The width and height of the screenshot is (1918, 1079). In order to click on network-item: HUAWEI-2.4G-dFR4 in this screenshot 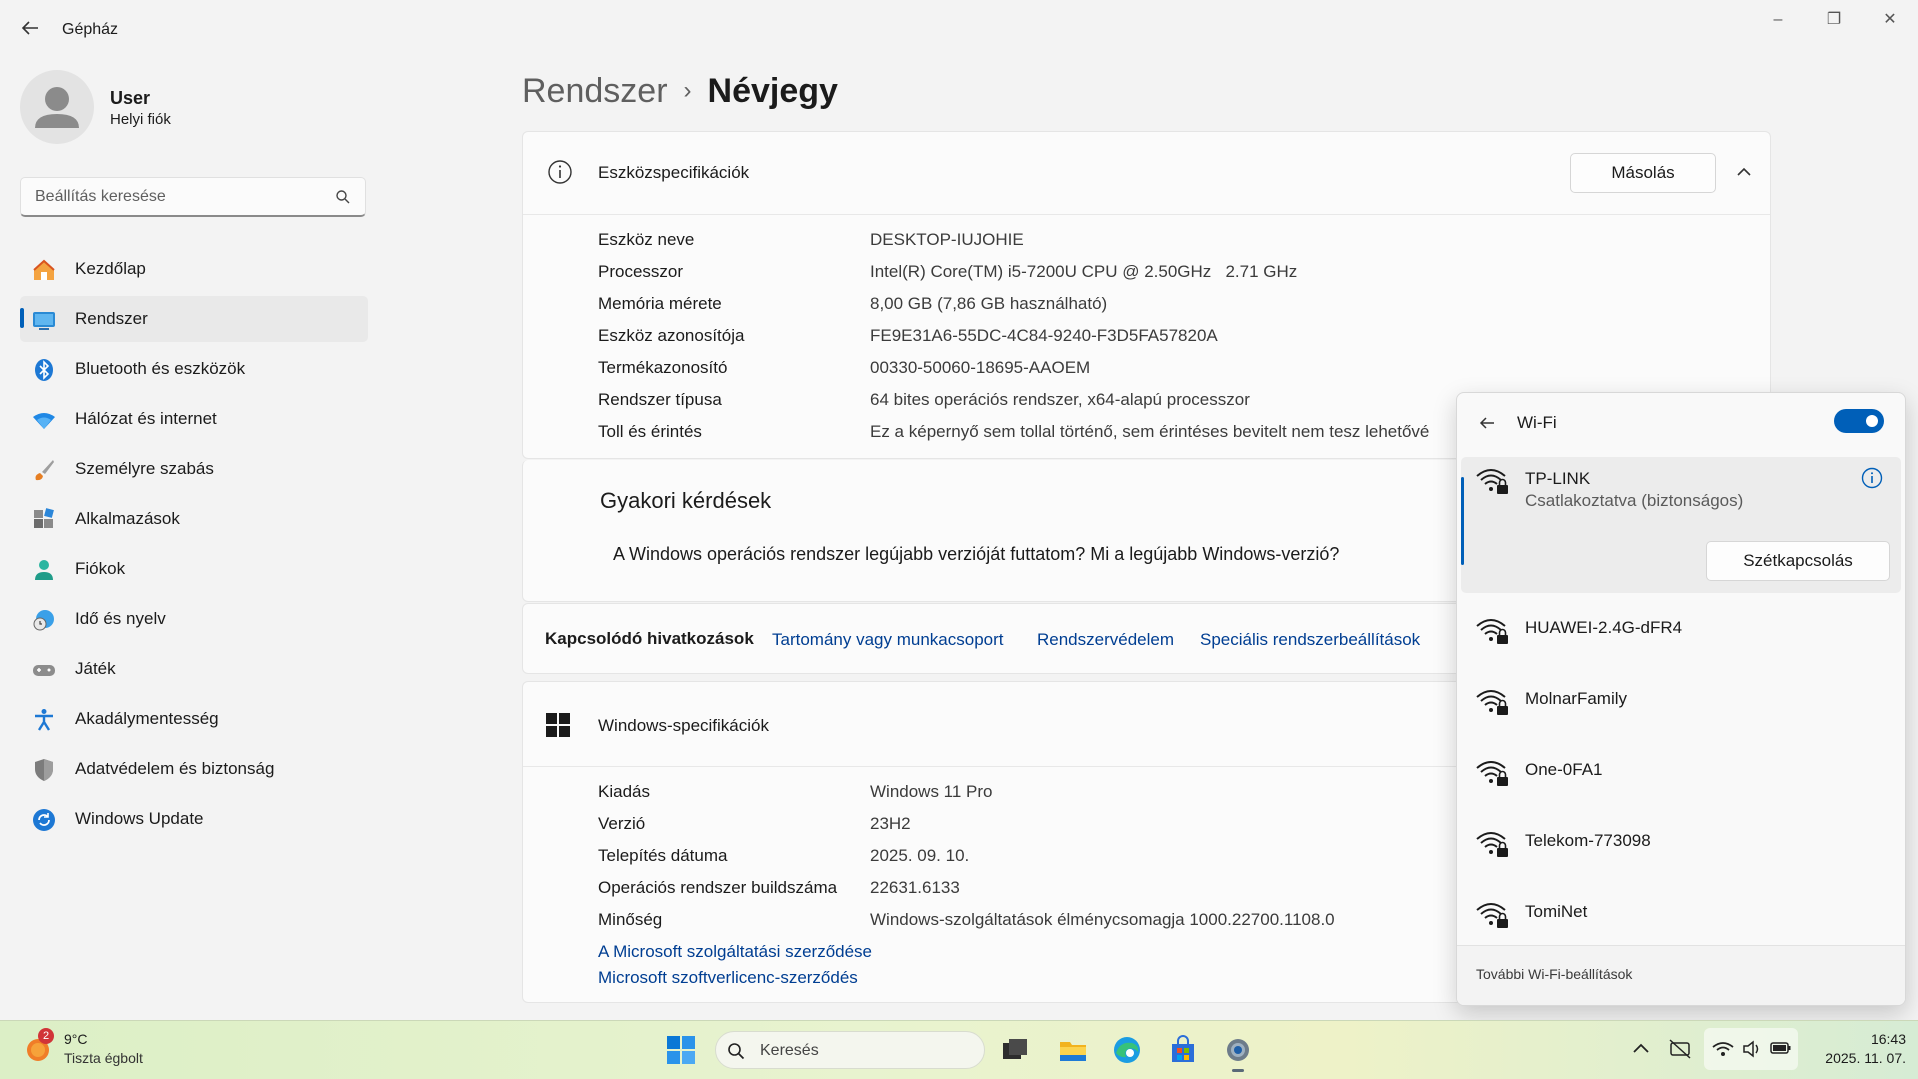, I will do `click(1681, 630)`.